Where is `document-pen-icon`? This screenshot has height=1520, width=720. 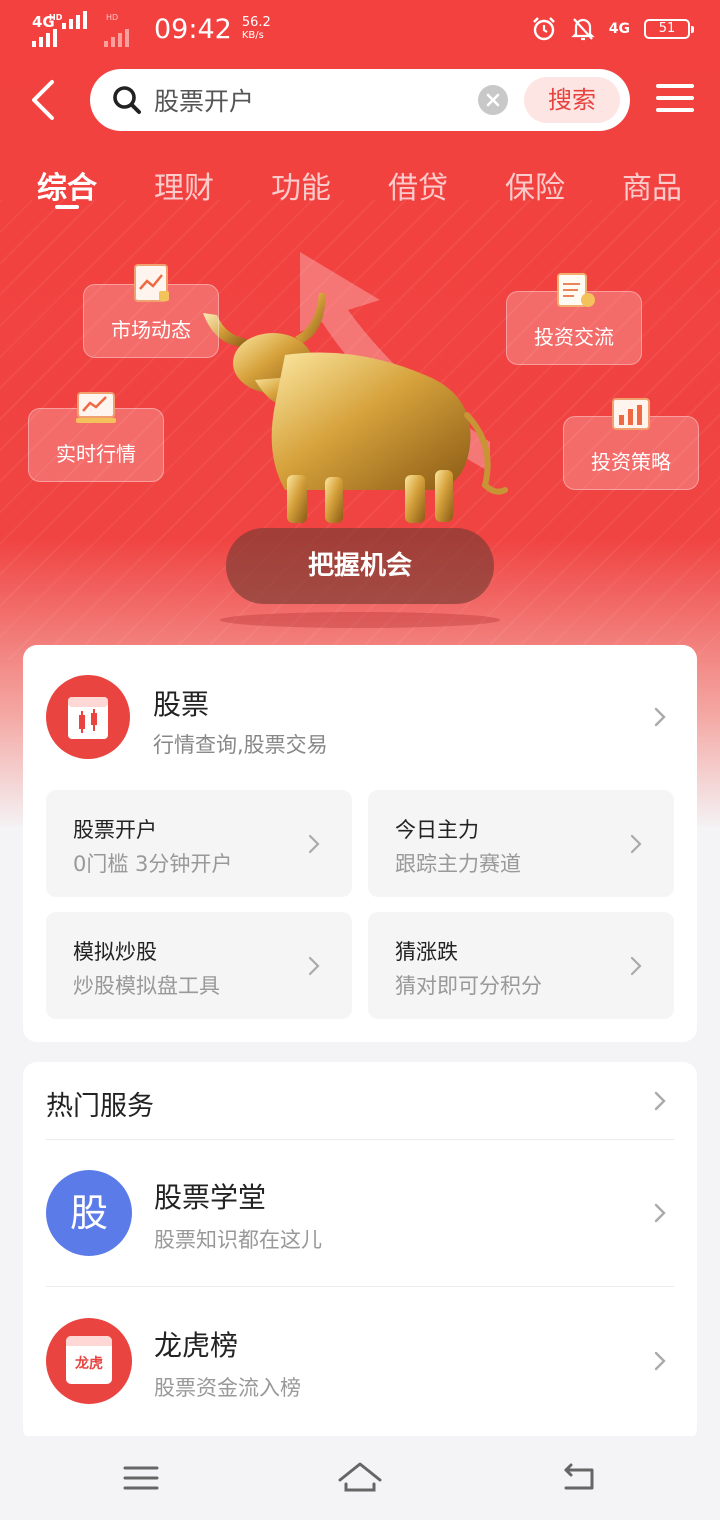
document-pen-icon is located at coordinates (576, 290).